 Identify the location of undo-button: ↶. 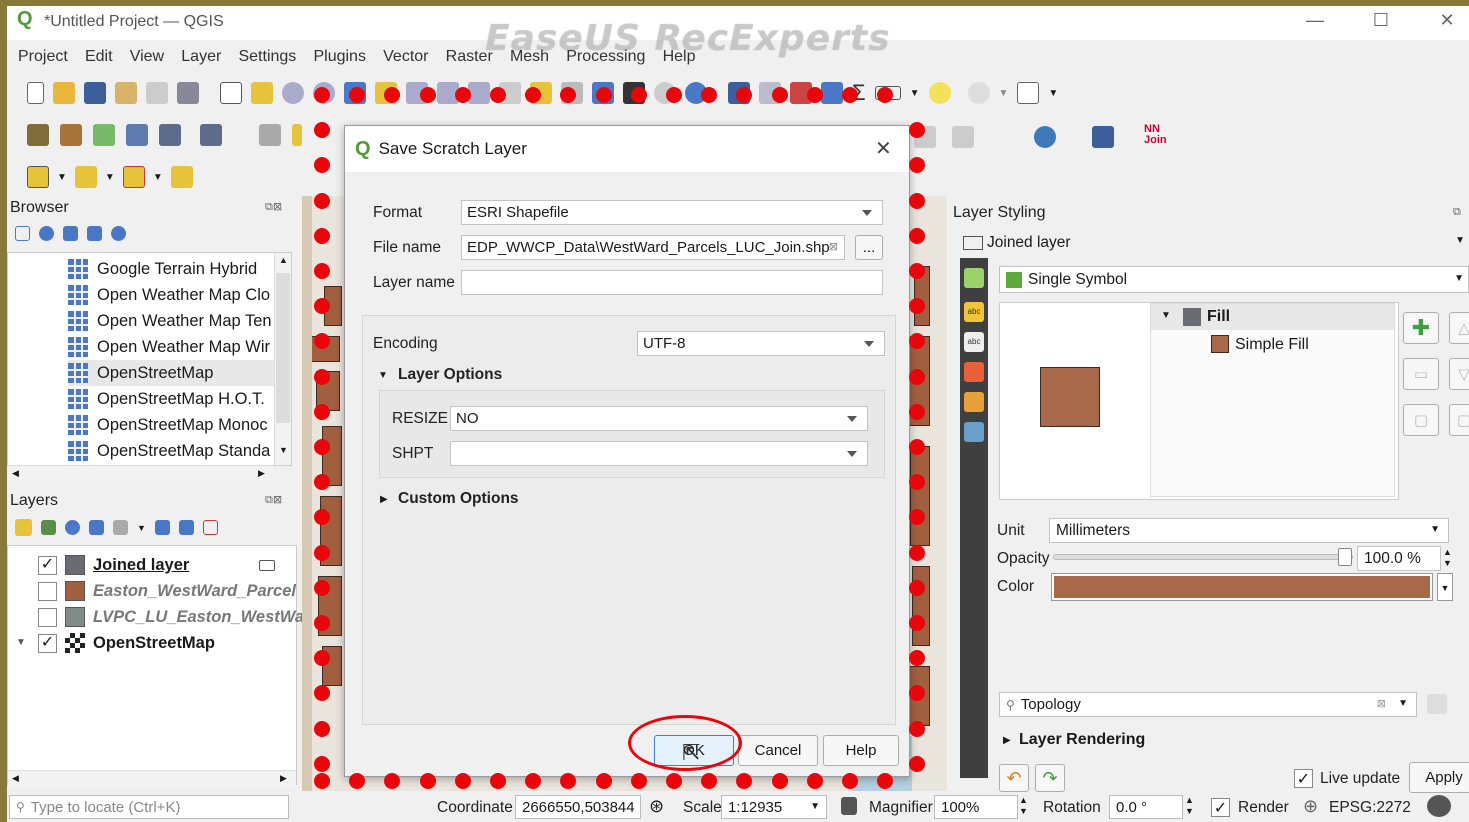
(1014, 778).